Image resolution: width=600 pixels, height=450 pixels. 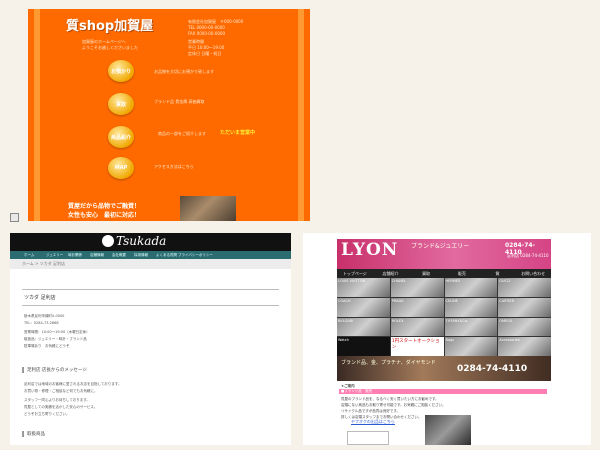 What do you see at coordinates (443, 391) in the screenshot?
I see `sales-bar: ■ブランド品 販売` at bounding box center [443, 391].